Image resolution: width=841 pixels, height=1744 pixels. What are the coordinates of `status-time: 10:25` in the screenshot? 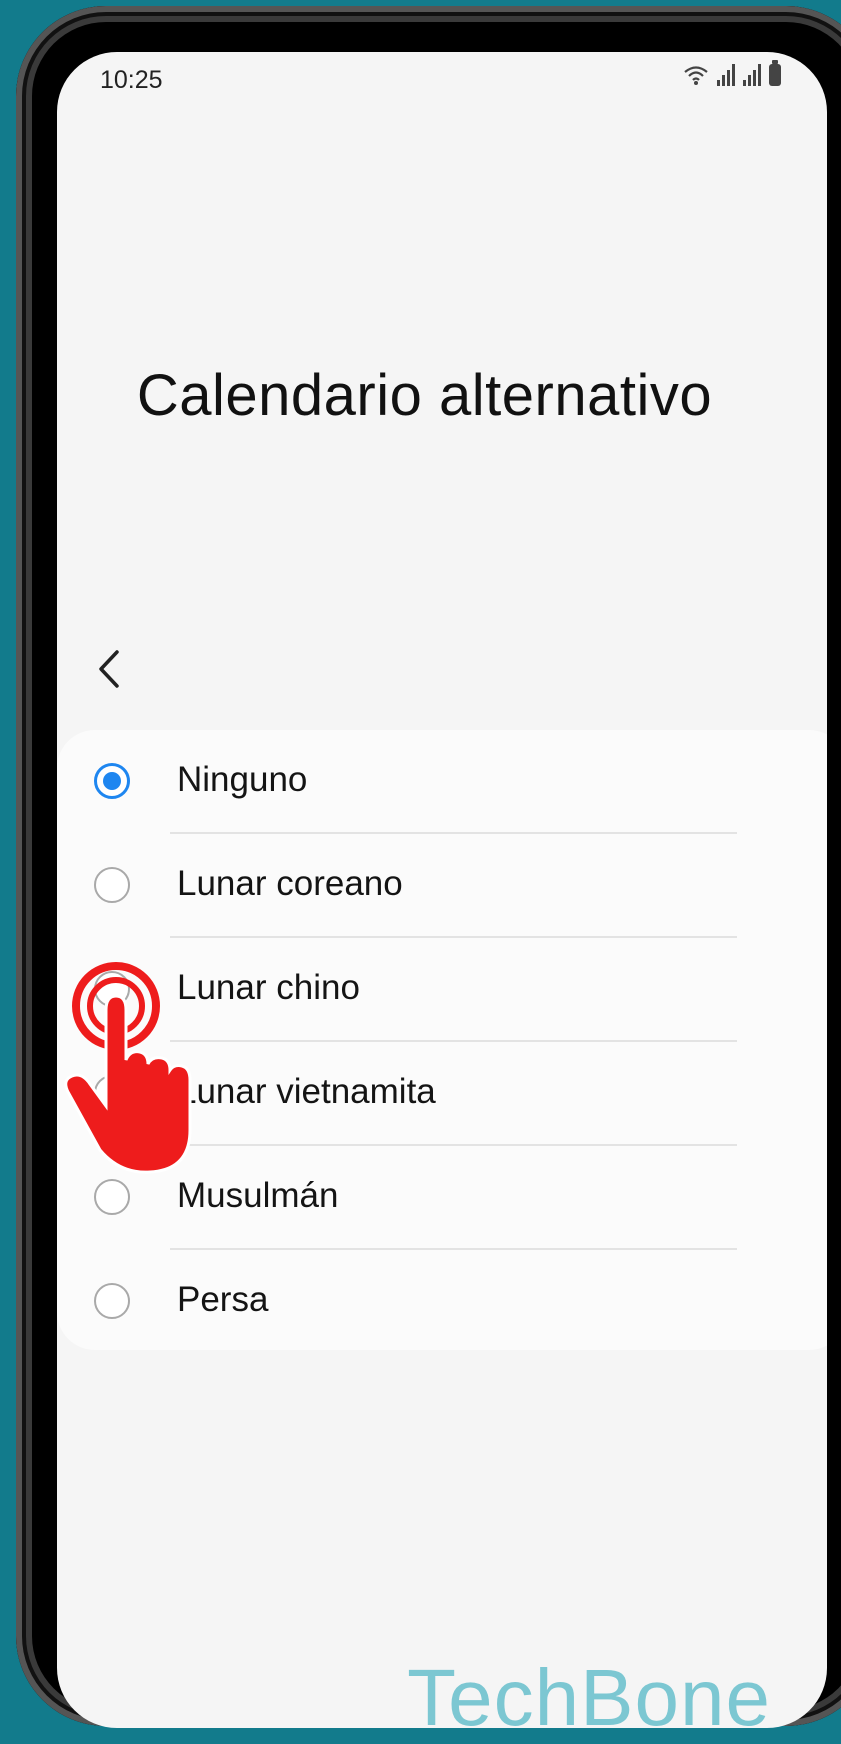 It's located at (131, 80).